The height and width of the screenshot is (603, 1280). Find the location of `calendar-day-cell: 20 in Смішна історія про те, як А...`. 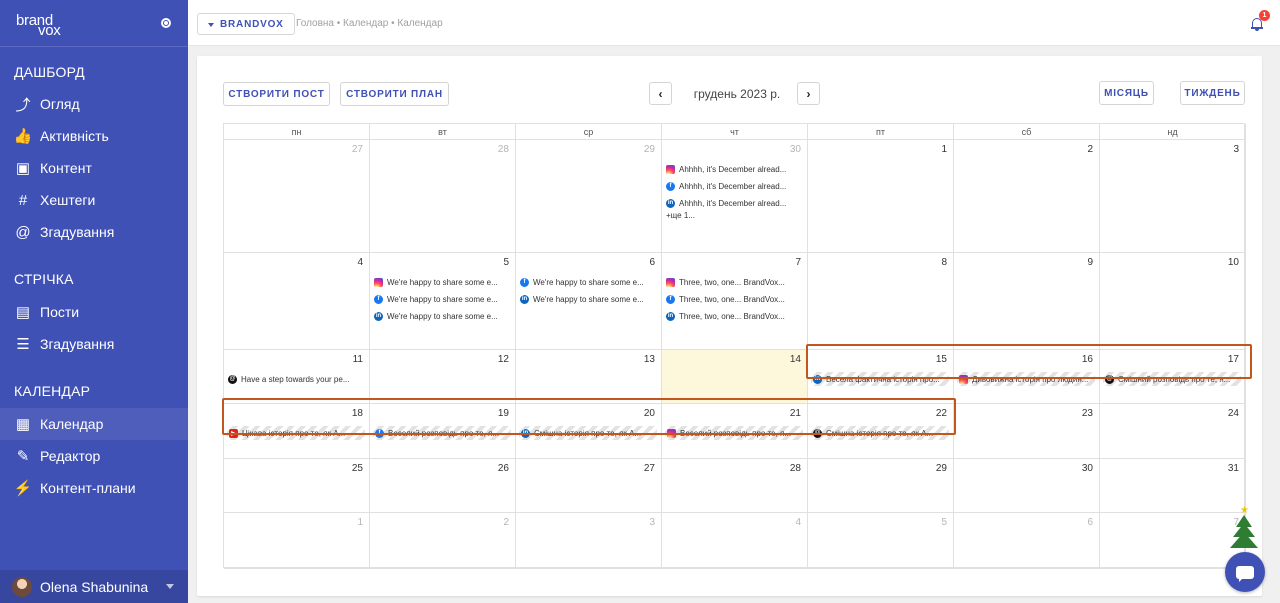

calendar-day-cell: 20 in Смішна історія про те, як А... is located at coordinates (589, 431).